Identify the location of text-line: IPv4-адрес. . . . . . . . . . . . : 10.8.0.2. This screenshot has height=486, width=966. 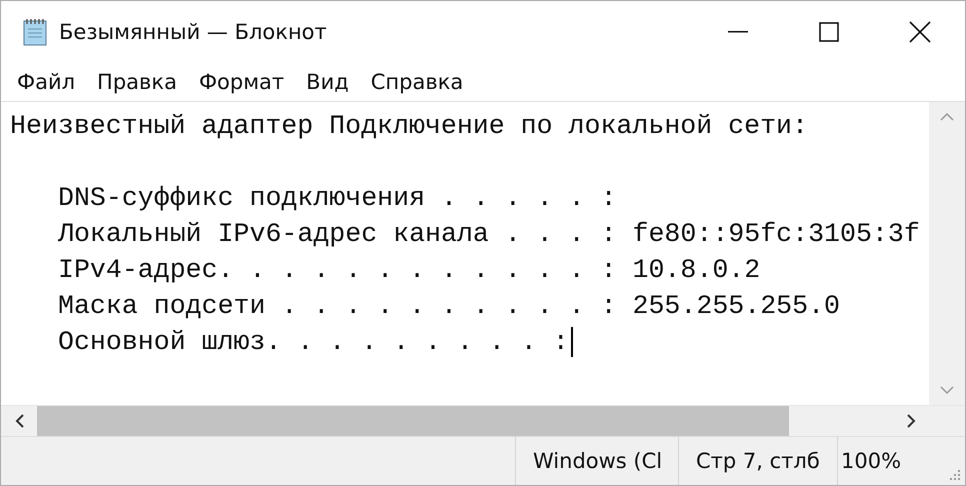
(409, 270).